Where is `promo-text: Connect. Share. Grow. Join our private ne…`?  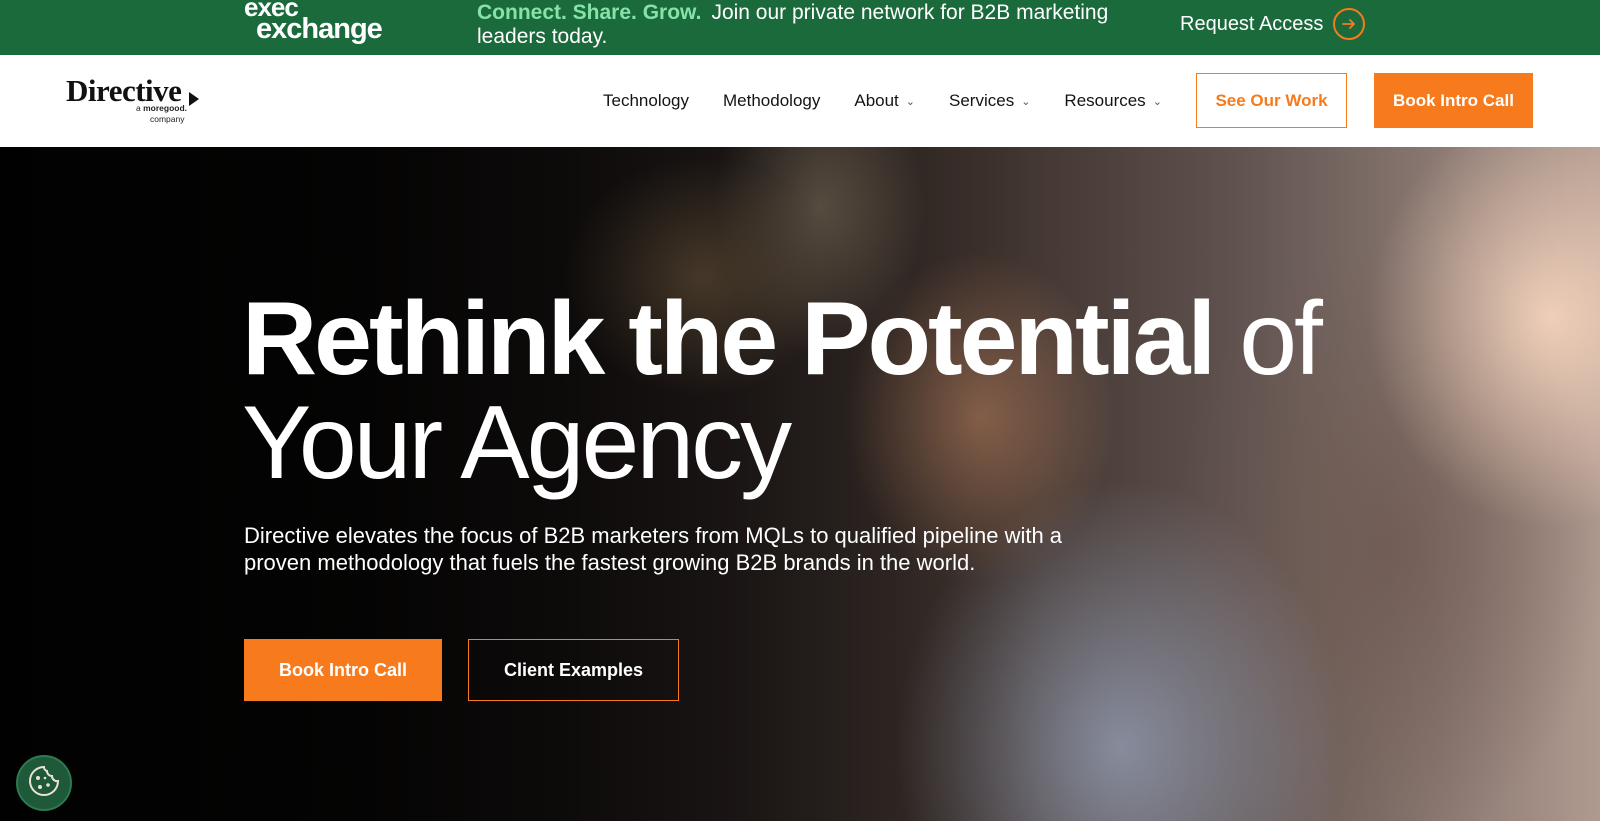 promo-text: Connect. Share. Grow. Join our private ne… is located at coordinates (807, 25).